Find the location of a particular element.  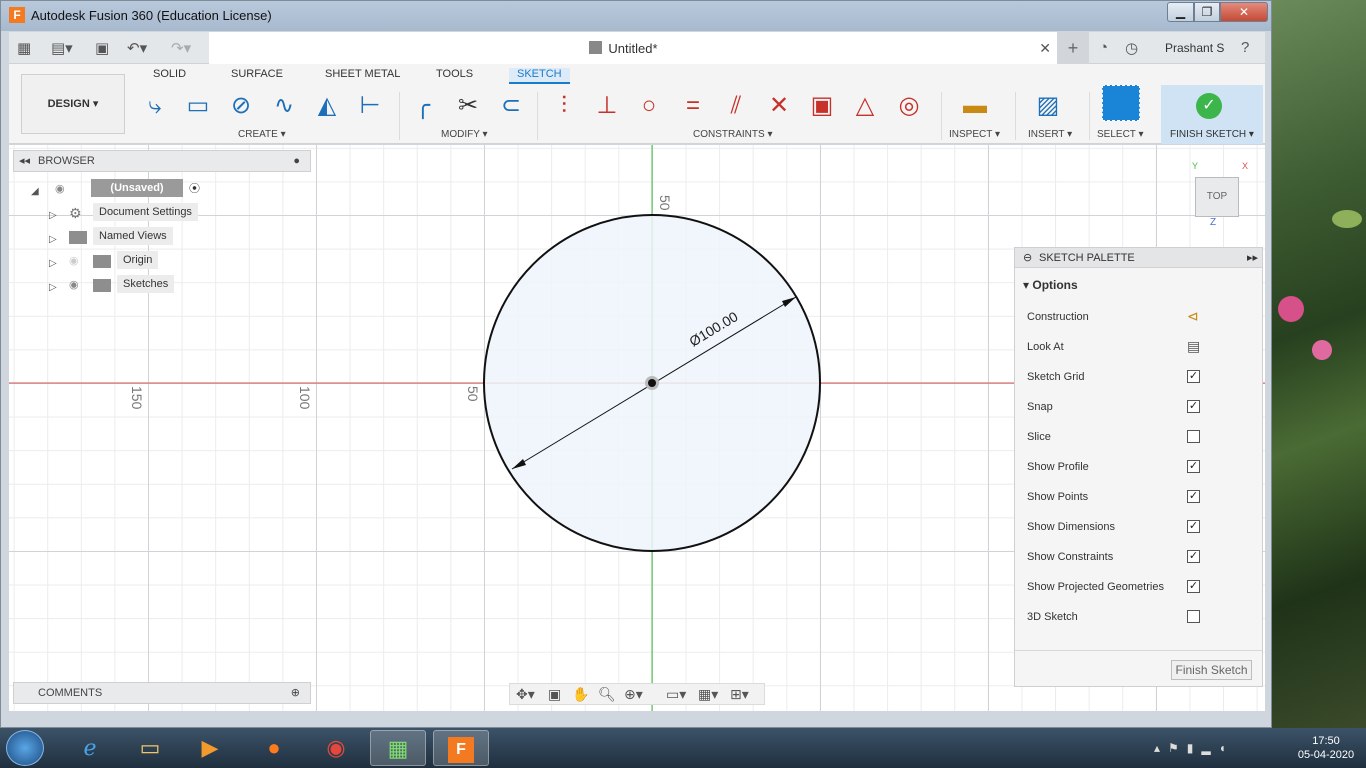

sketch-dimension-icon: ⊢ is located at coordinates (370, 106).